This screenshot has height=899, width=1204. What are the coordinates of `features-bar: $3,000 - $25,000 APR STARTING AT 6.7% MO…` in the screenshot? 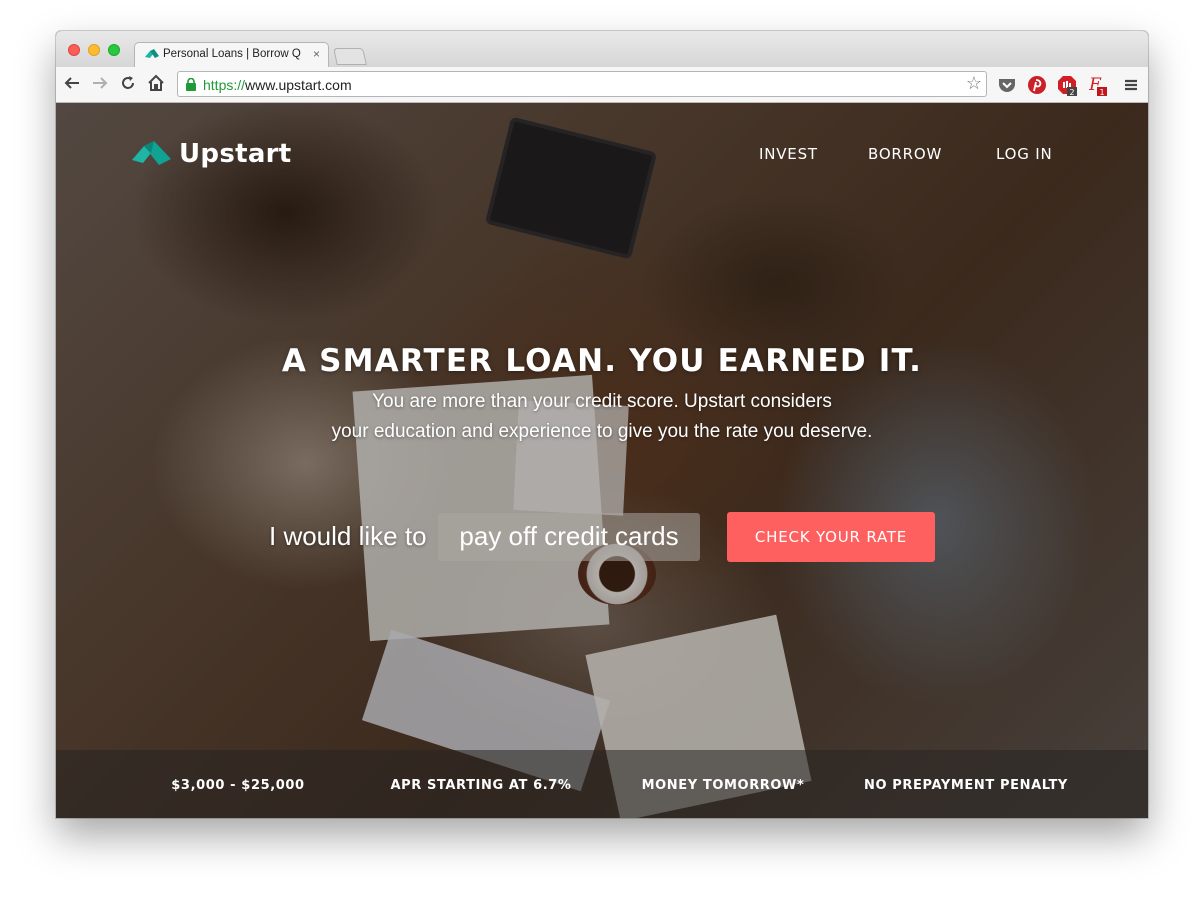 It's located at (602, 784).